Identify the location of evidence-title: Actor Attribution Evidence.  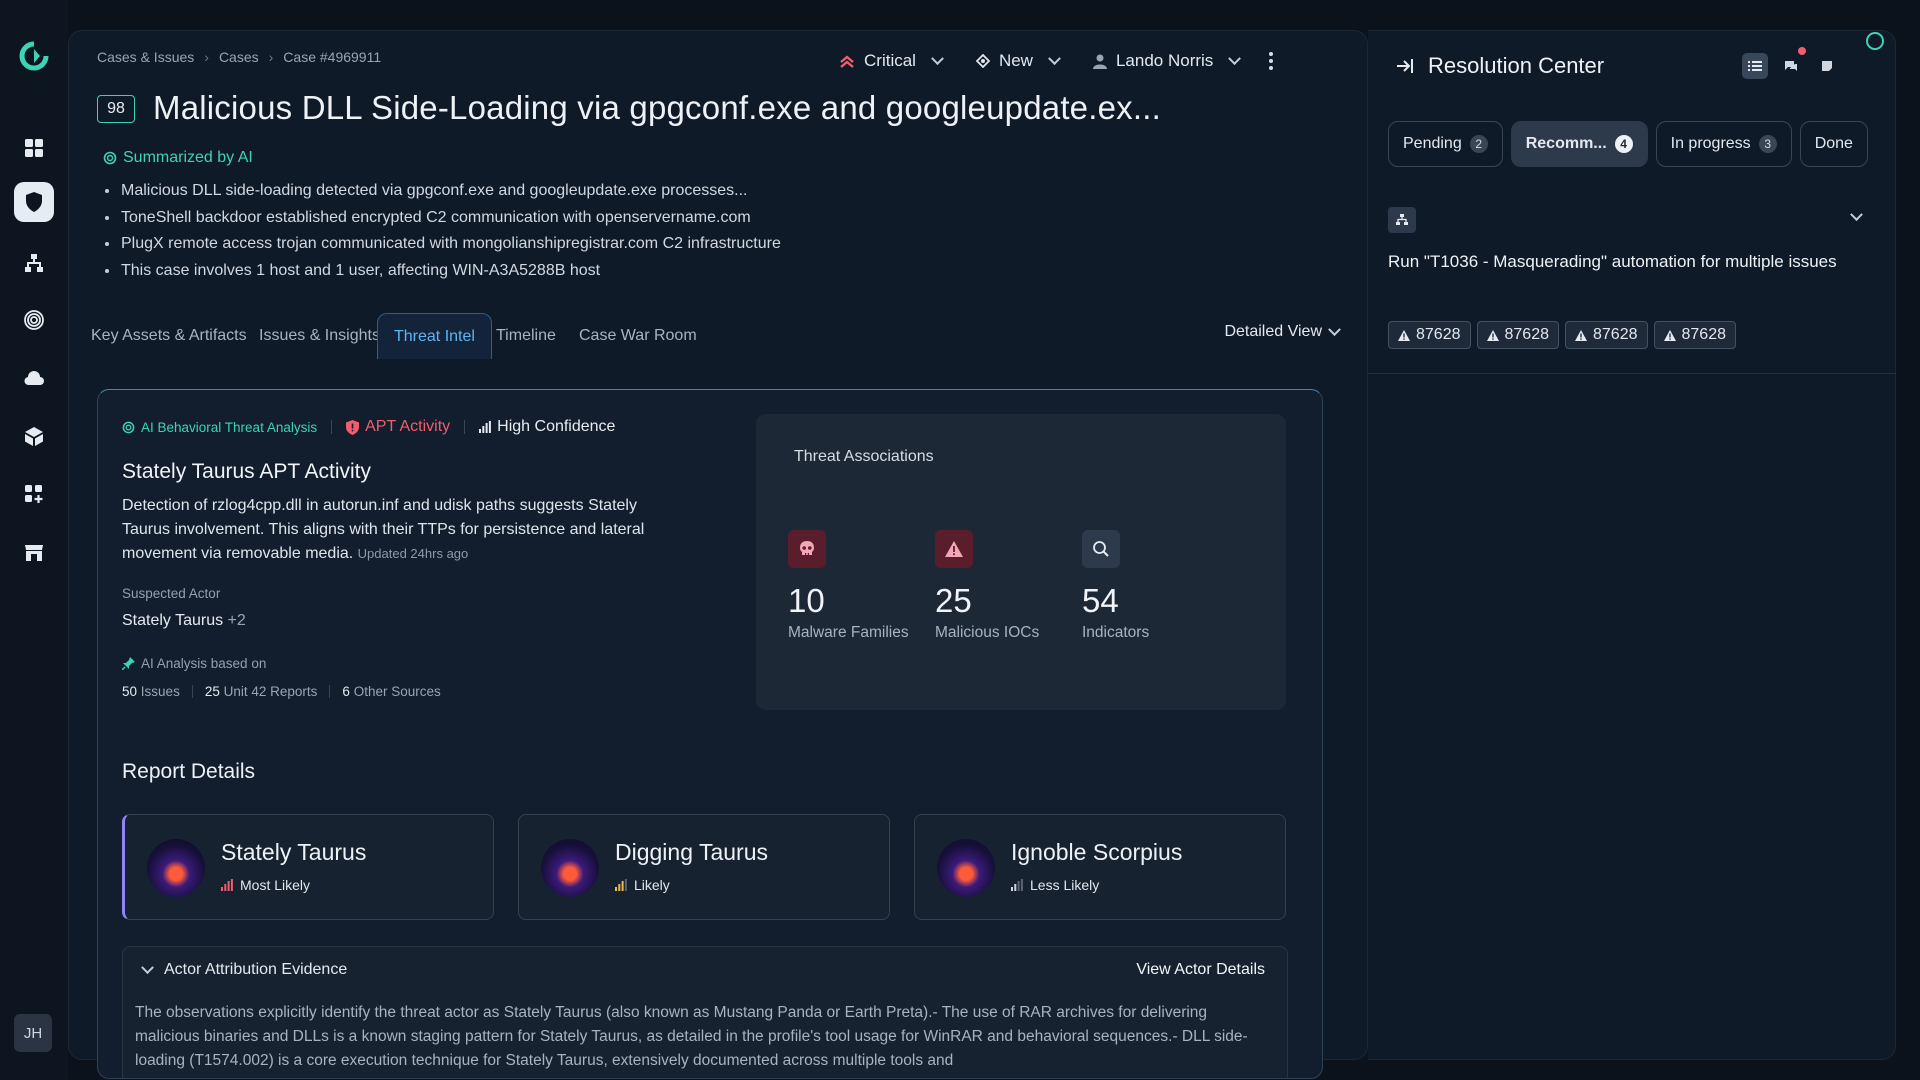
(256, 969).